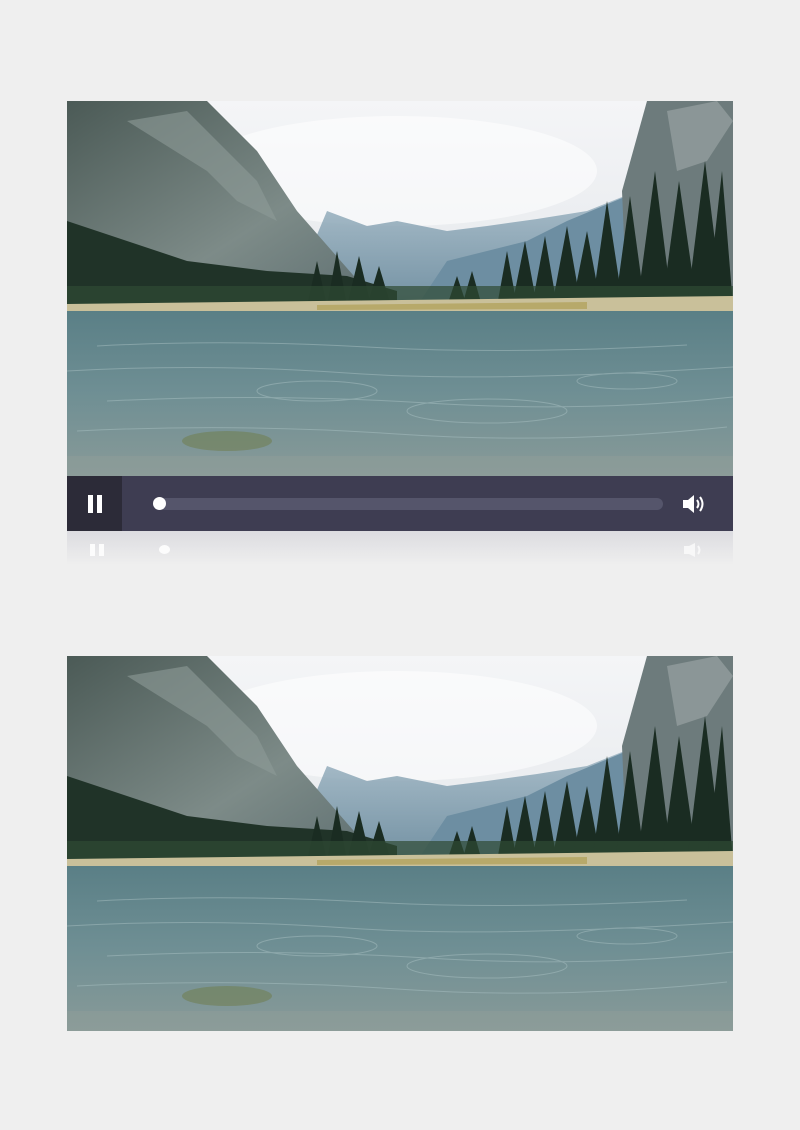 The width and height of the screenshot is (800, 1130). I want to click on knob-reflection, so click(164, 549).